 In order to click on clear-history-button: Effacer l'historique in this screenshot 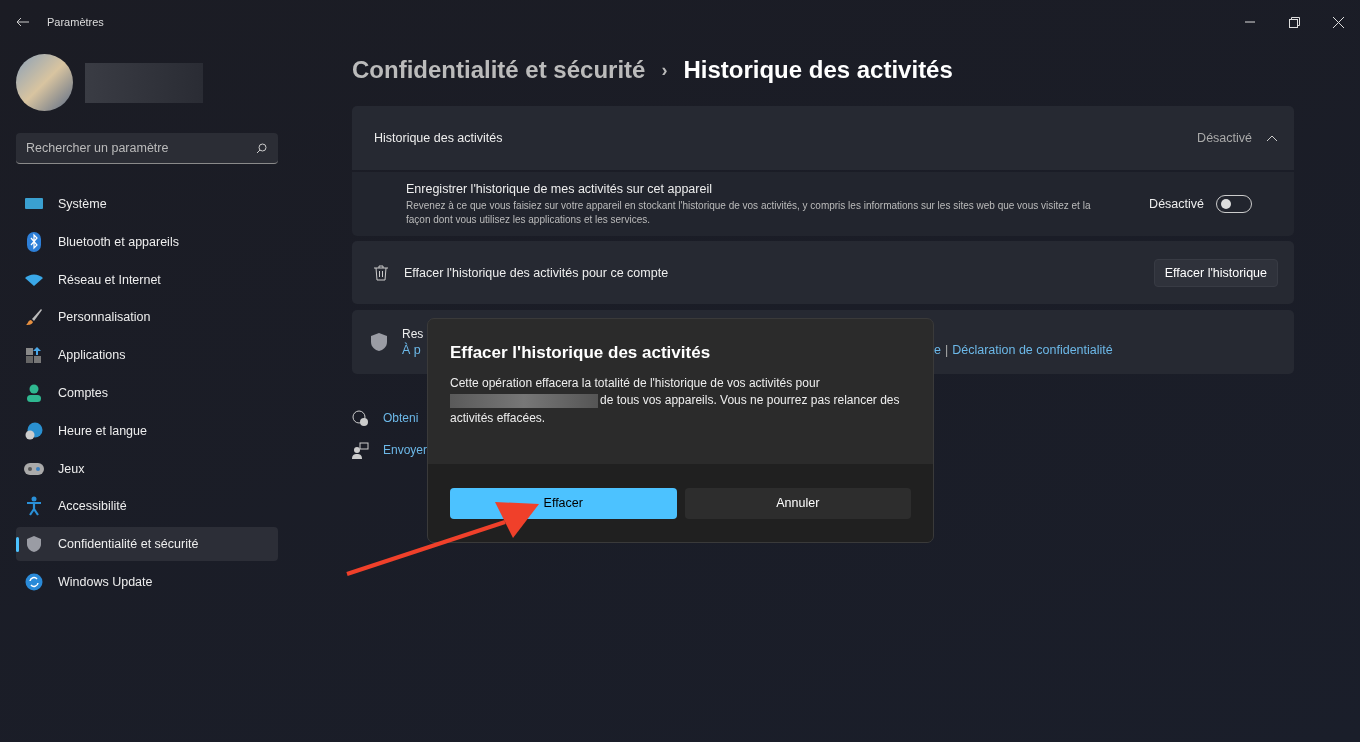, I will do `click(1215, 272)`.